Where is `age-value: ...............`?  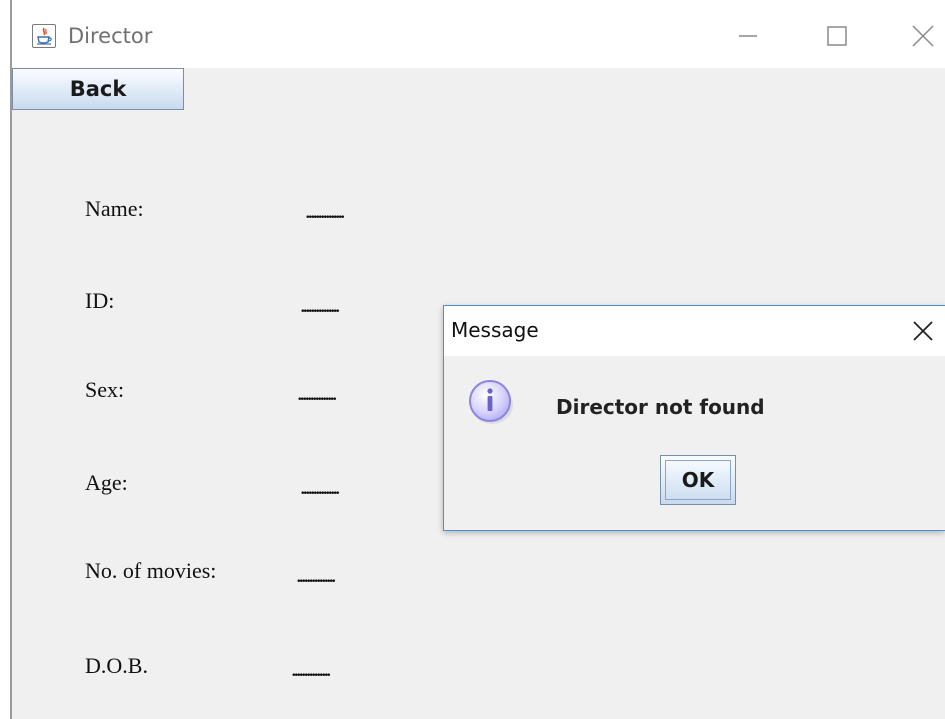 age-value: ............... is located at coordinates (320, 486).